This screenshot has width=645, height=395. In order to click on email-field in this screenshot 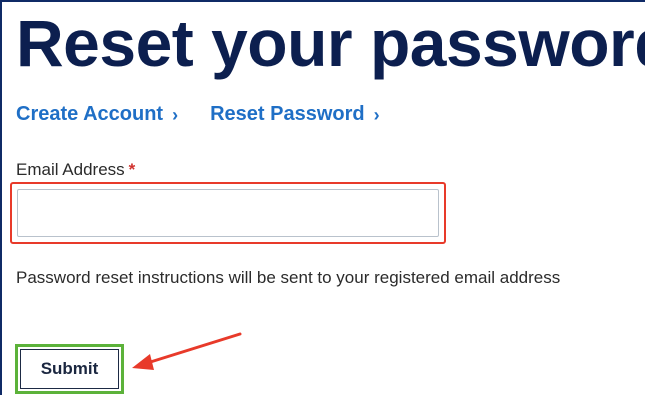, I will do `click(228, 213)`.